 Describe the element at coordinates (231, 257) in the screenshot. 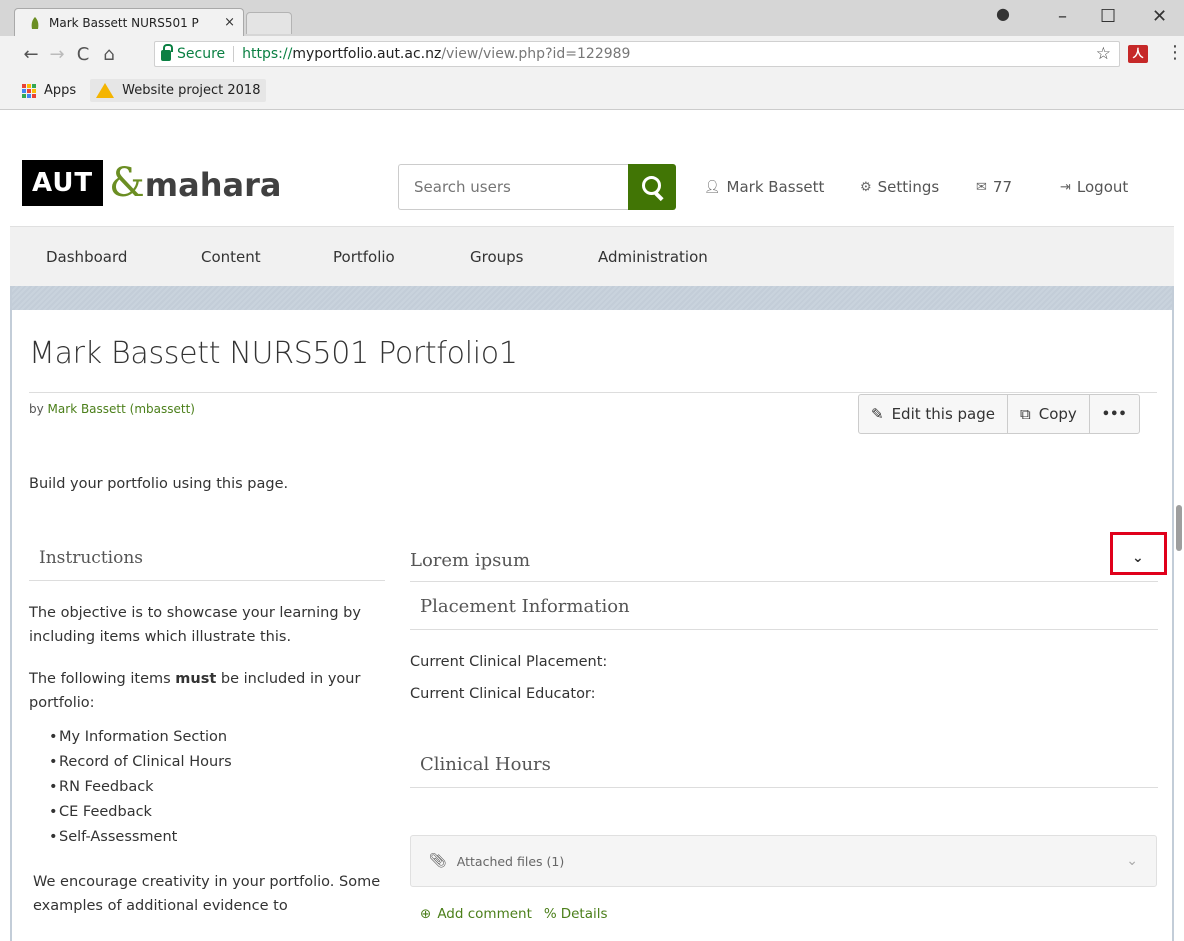

I see `nav-content: Content` at that location.